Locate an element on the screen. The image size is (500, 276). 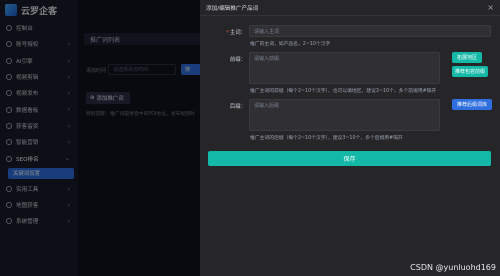
main-word-hint: 推广的主词，如产品名，2~10个汉字 is located at coordinates (290, 44).